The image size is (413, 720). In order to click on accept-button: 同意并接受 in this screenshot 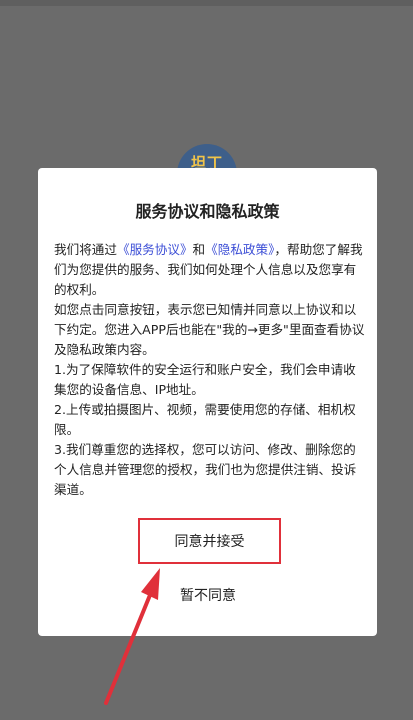, I will do `click(209, 541)`.